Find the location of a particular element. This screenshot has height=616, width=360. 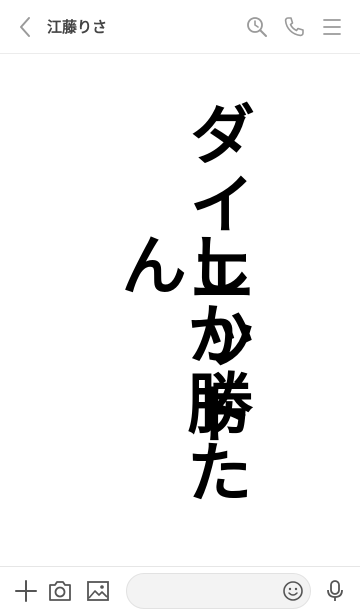

plus-icon is located at coordinates (26, 591).